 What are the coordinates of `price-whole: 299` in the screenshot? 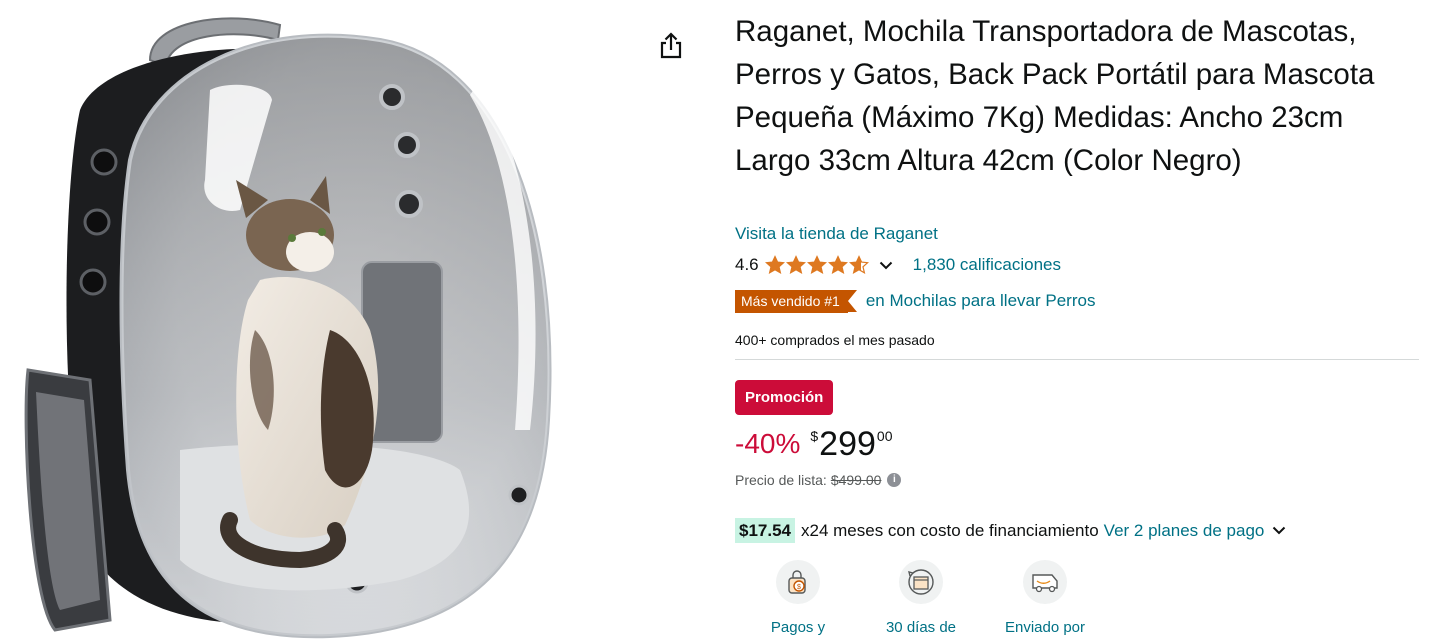 It's located at (847, 444).